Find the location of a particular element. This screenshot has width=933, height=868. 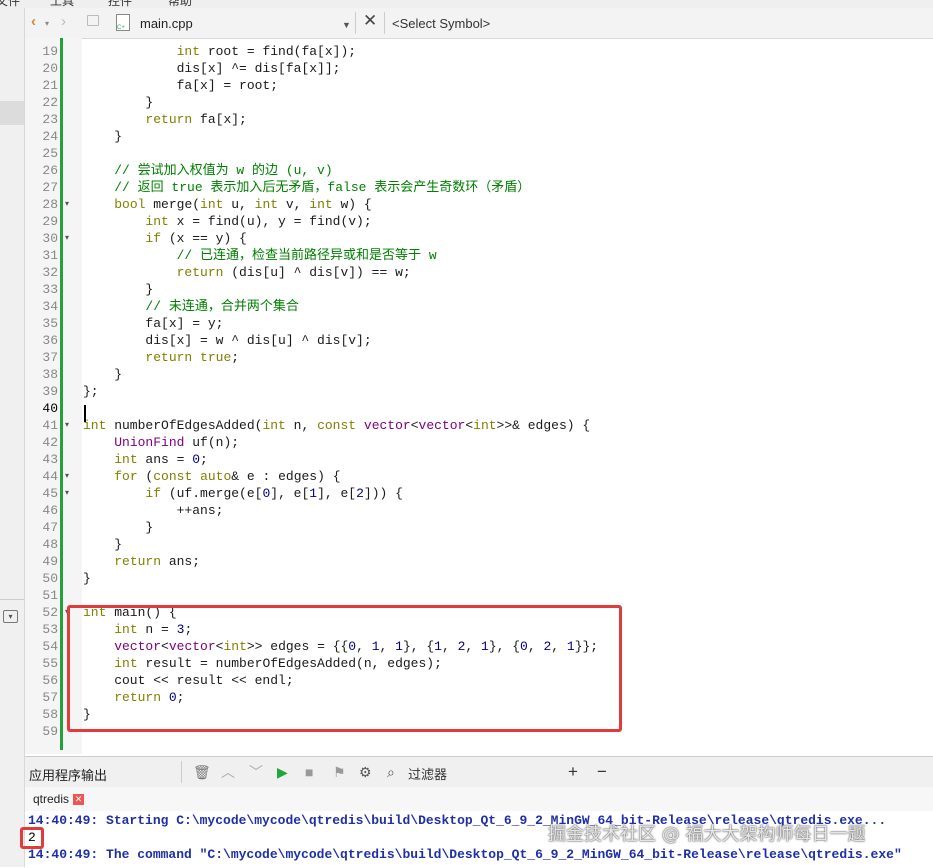

code-text: fa[x] = y; is located at coordinates (153, 323).